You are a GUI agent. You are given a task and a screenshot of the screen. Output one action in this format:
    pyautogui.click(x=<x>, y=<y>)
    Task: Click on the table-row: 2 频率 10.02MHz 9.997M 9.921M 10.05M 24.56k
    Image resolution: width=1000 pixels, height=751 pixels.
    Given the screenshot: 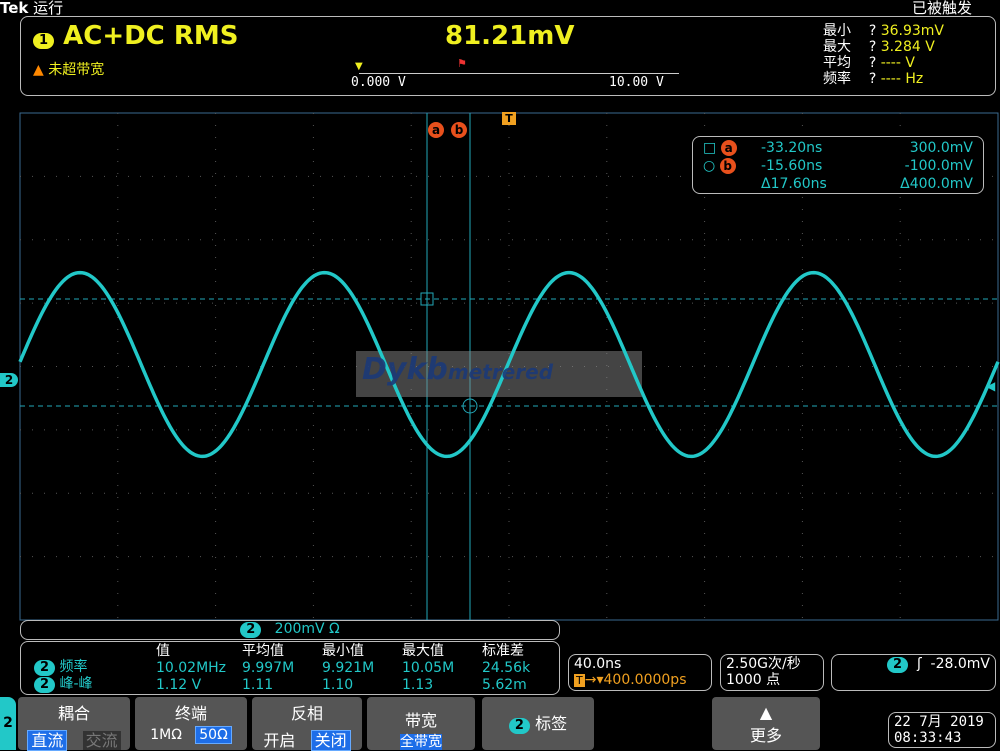 What is the action you would take?
    pyautogui.click(x=282, y=667)
    